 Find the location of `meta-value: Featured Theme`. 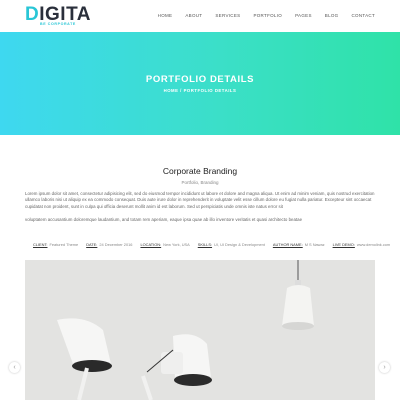

meta-value: Featured Theme is located at coordinates (64, 244).